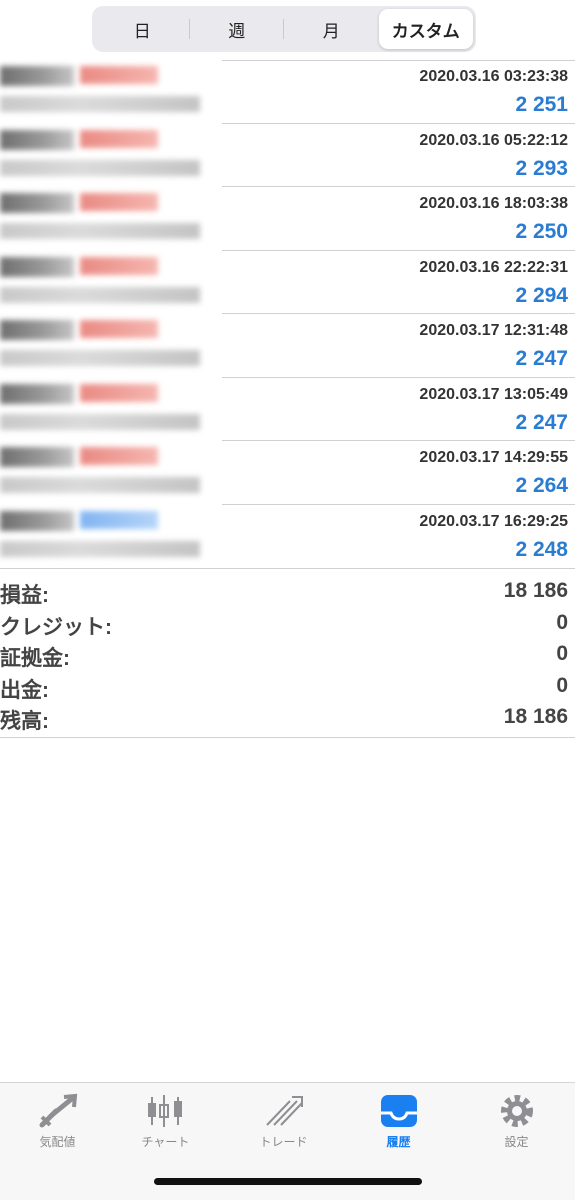  I want to click on deal-profit: 2 250, so click(541, 231).